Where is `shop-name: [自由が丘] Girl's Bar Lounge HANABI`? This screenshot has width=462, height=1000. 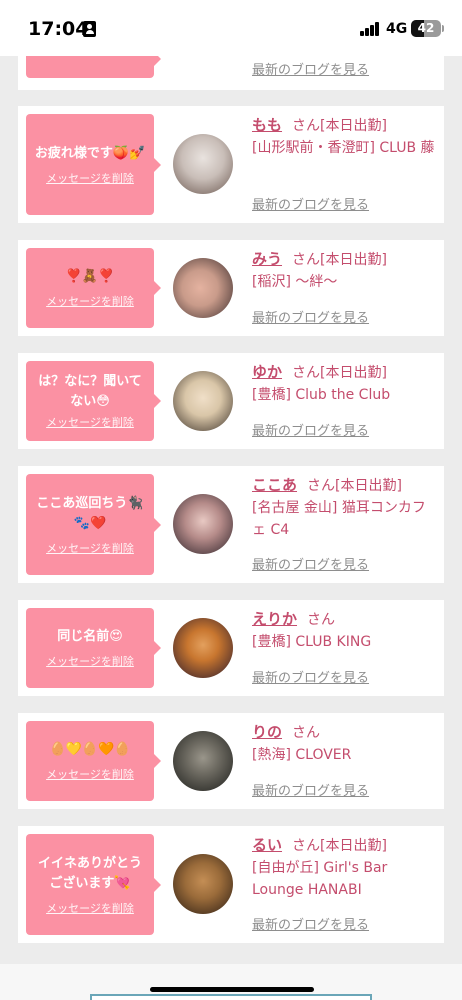
shop-name: [自由が丘] Girl's Bar Lounge HANABI is located at coordinates (320, 879).